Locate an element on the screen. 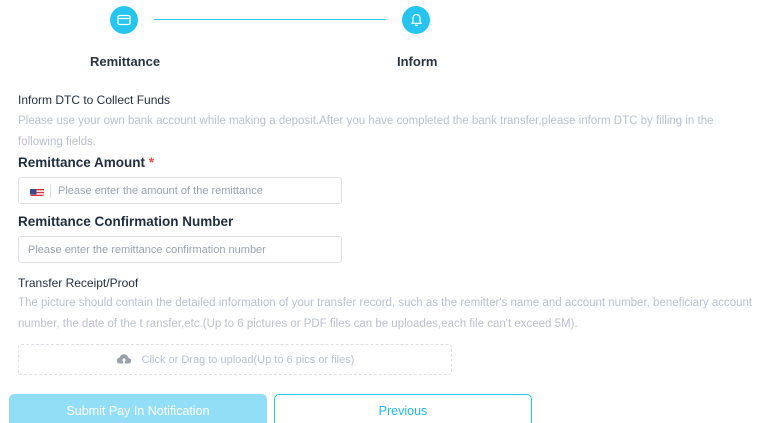 The image size is (780, 423). submit-pay-in-notification-button: Submit Pay In Notification is located at coordinates (138, 408).